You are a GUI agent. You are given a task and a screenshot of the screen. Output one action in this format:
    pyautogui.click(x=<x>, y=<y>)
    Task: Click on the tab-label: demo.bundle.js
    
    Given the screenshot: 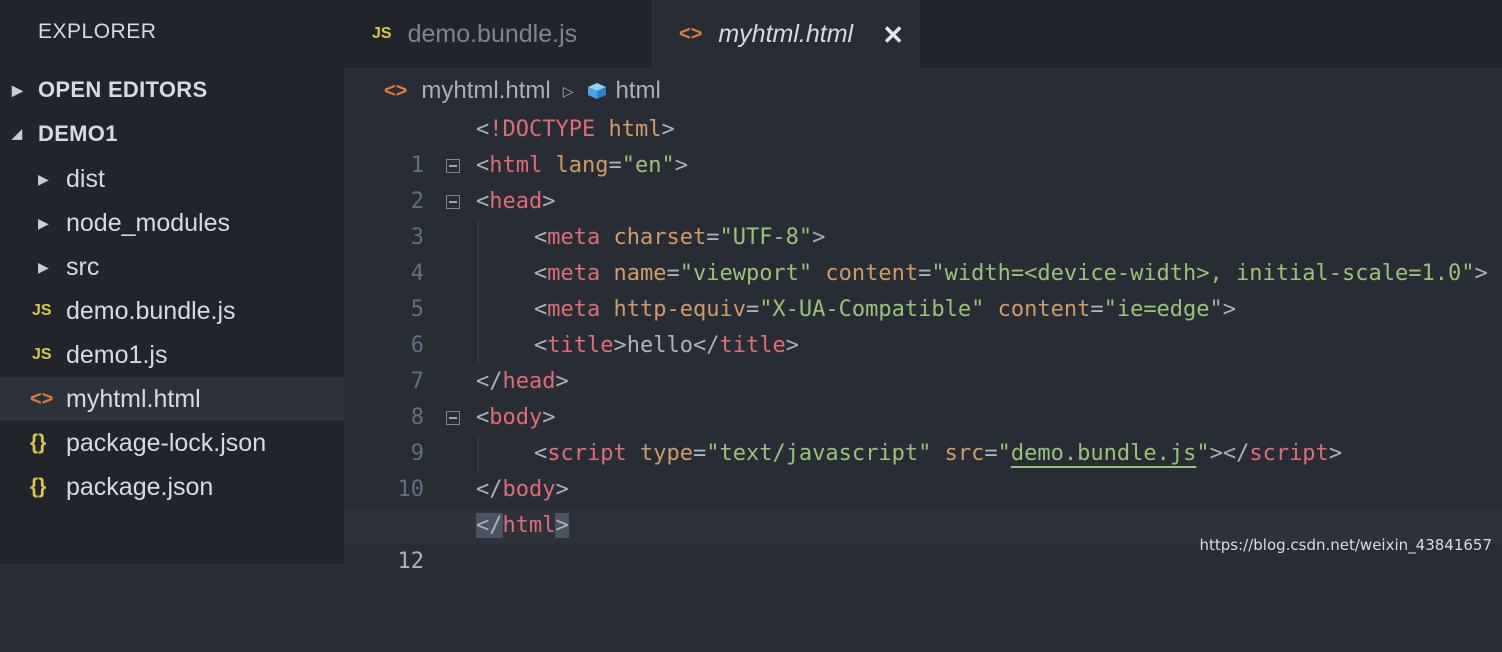 What is the action you would take?
    pyautogui.click(x=492, y=33)
    